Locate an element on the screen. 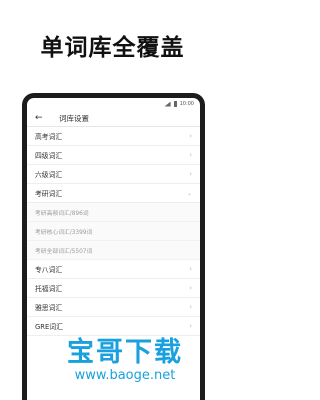 The image size is (320, 400). list-item-ielts: 雅思词汇 › is located at coordinates (113, 307).